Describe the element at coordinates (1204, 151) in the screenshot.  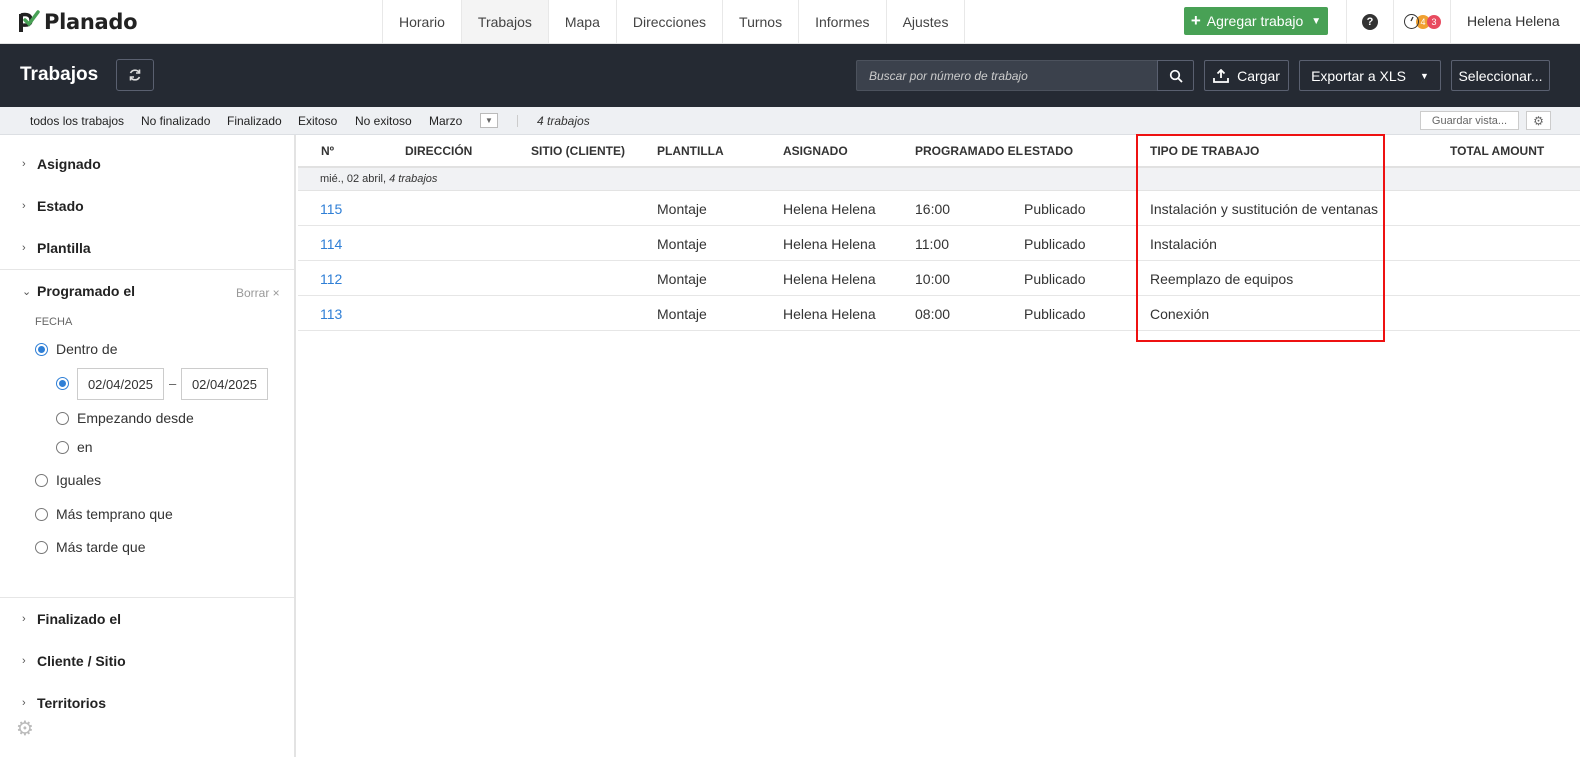
I see `column-header-job-type: TIPO DE TRABAJO` at that location.